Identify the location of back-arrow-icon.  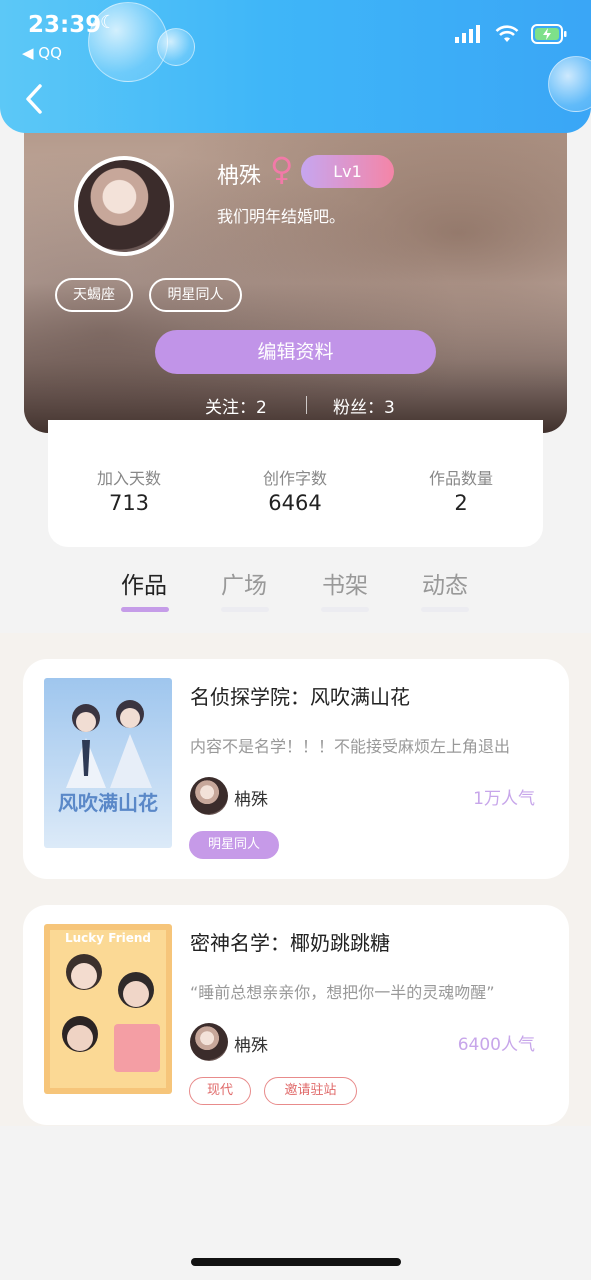
(35, 99).